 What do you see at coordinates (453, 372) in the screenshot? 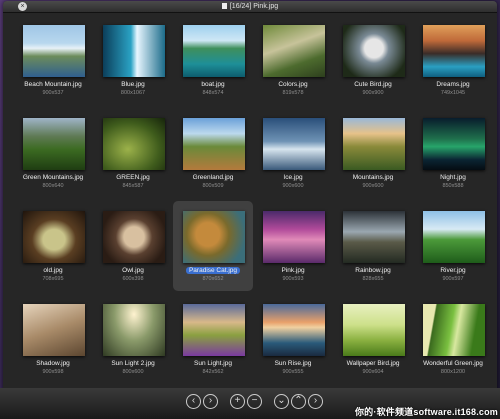
I see `thumbnail-dimensions: 800x1200` at bounding box center [453, 372].